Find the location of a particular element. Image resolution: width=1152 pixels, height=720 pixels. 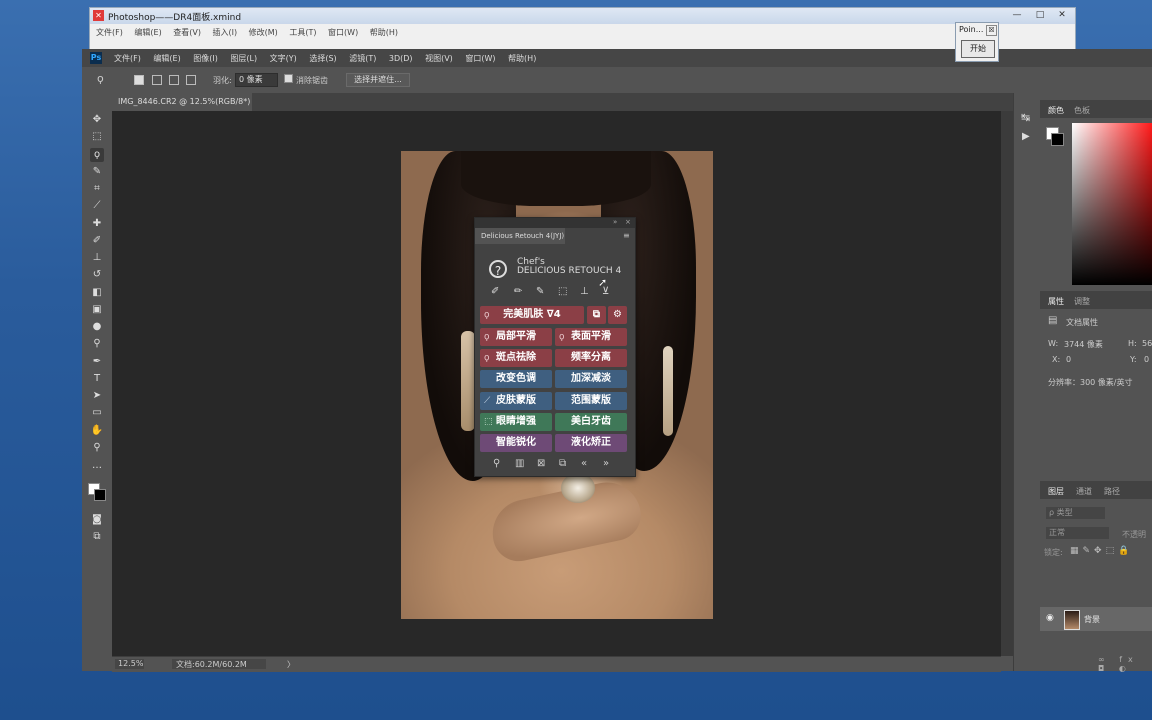

dr-teeth-whiten-button: 美白牙齿 is located at coordinates (591, 422).